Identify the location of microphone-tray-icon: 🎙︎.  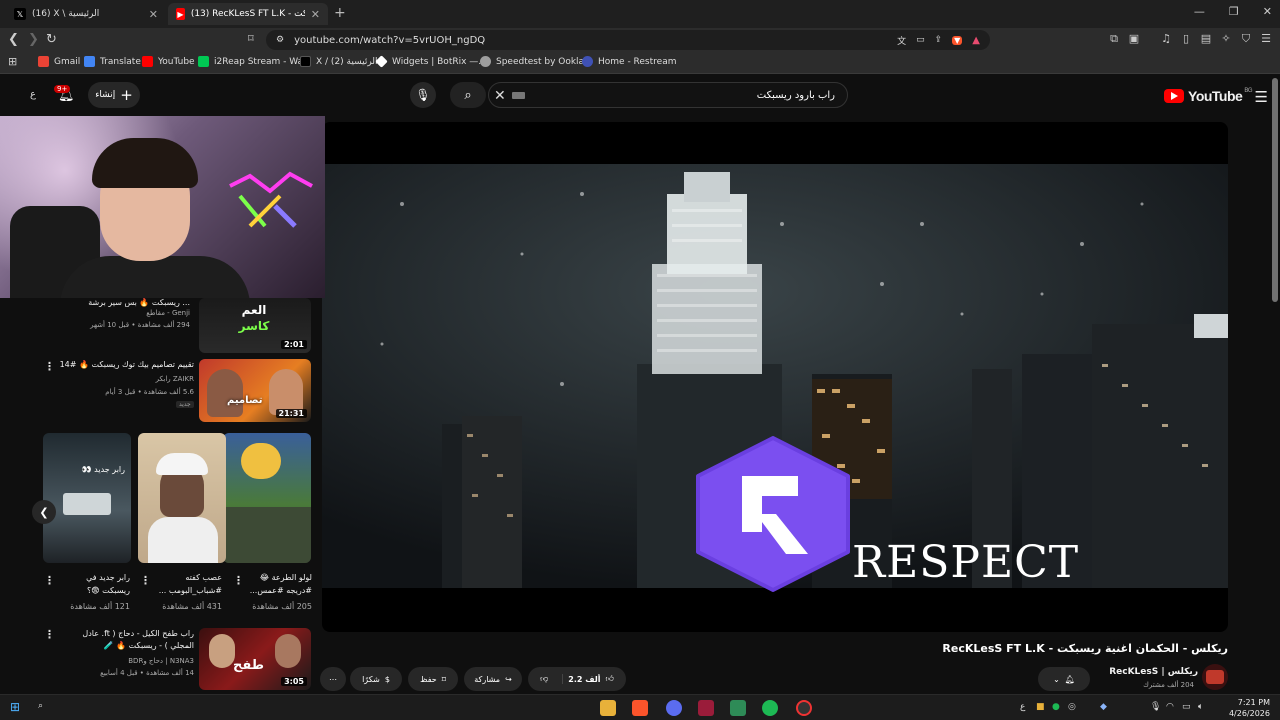
(1155, 707).